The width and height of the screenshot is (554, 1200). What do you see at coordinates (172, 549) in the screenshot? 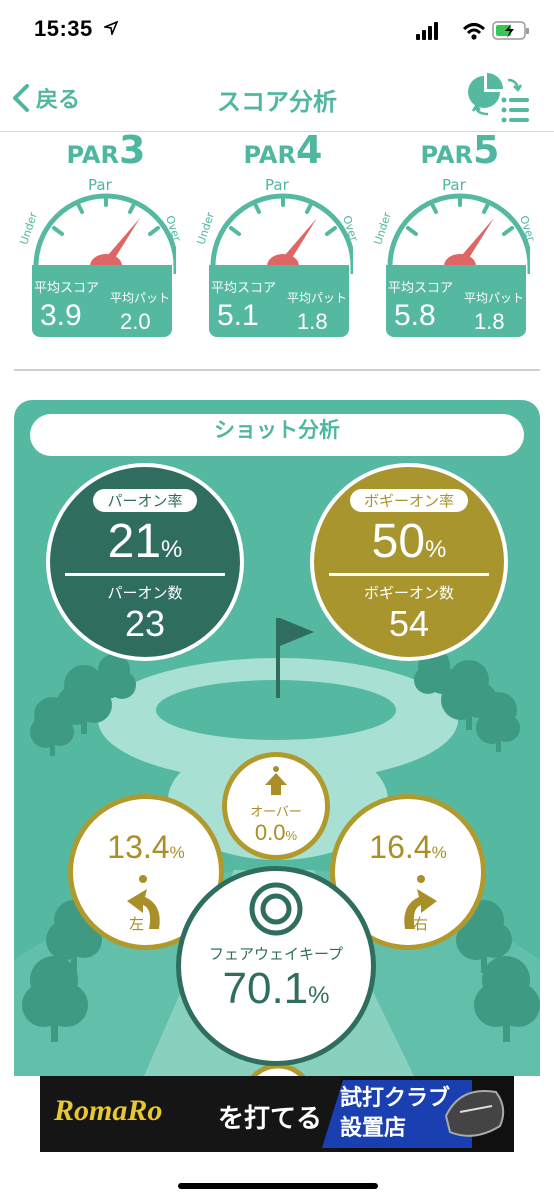
I see `par-on-rate-pct: %` at bounding box center [172, 549].